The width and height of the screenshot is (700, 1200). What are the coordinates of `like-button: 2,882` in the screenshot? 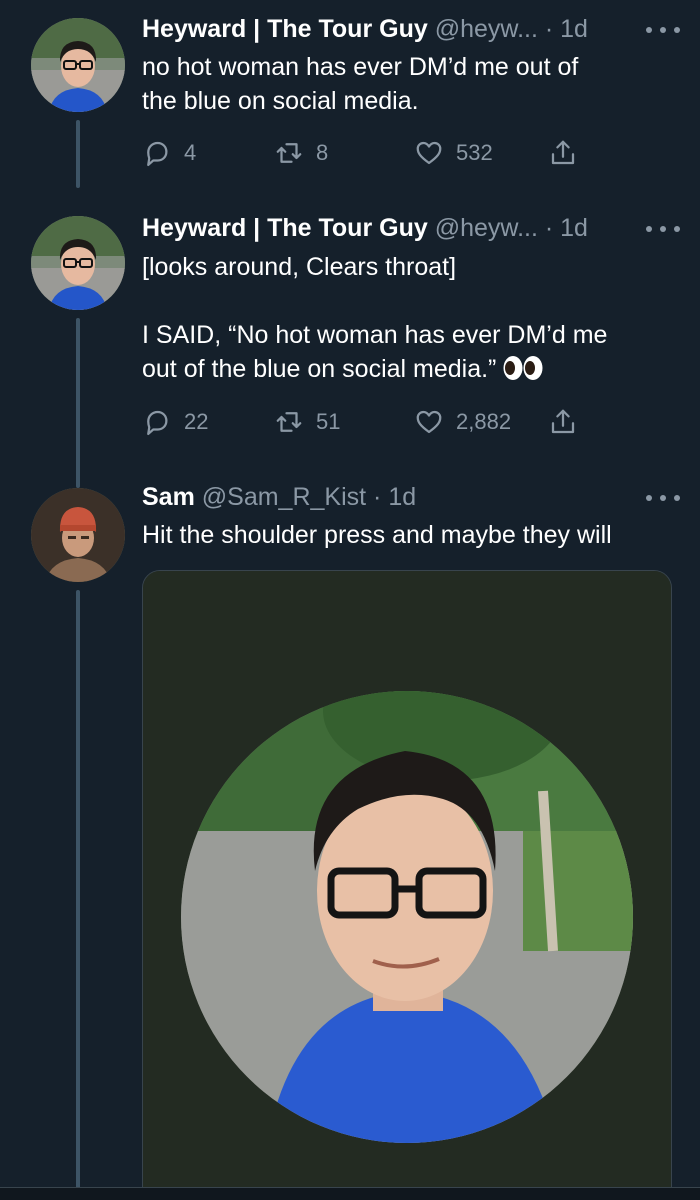 It's located at (462, 422).